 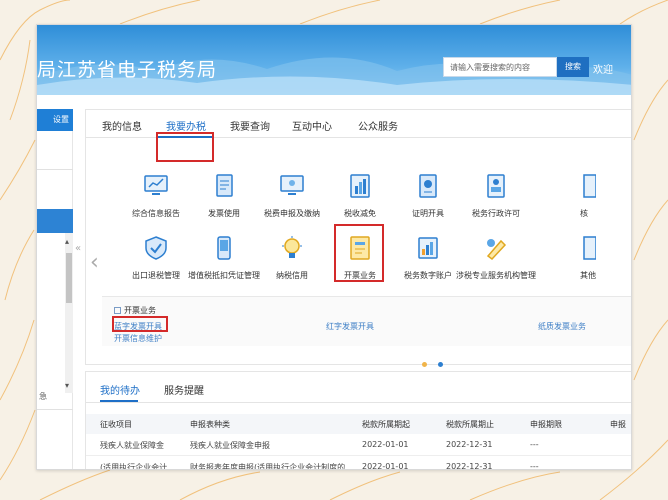 I want to click on lightbulb-icon, so click(x=292, y=247).